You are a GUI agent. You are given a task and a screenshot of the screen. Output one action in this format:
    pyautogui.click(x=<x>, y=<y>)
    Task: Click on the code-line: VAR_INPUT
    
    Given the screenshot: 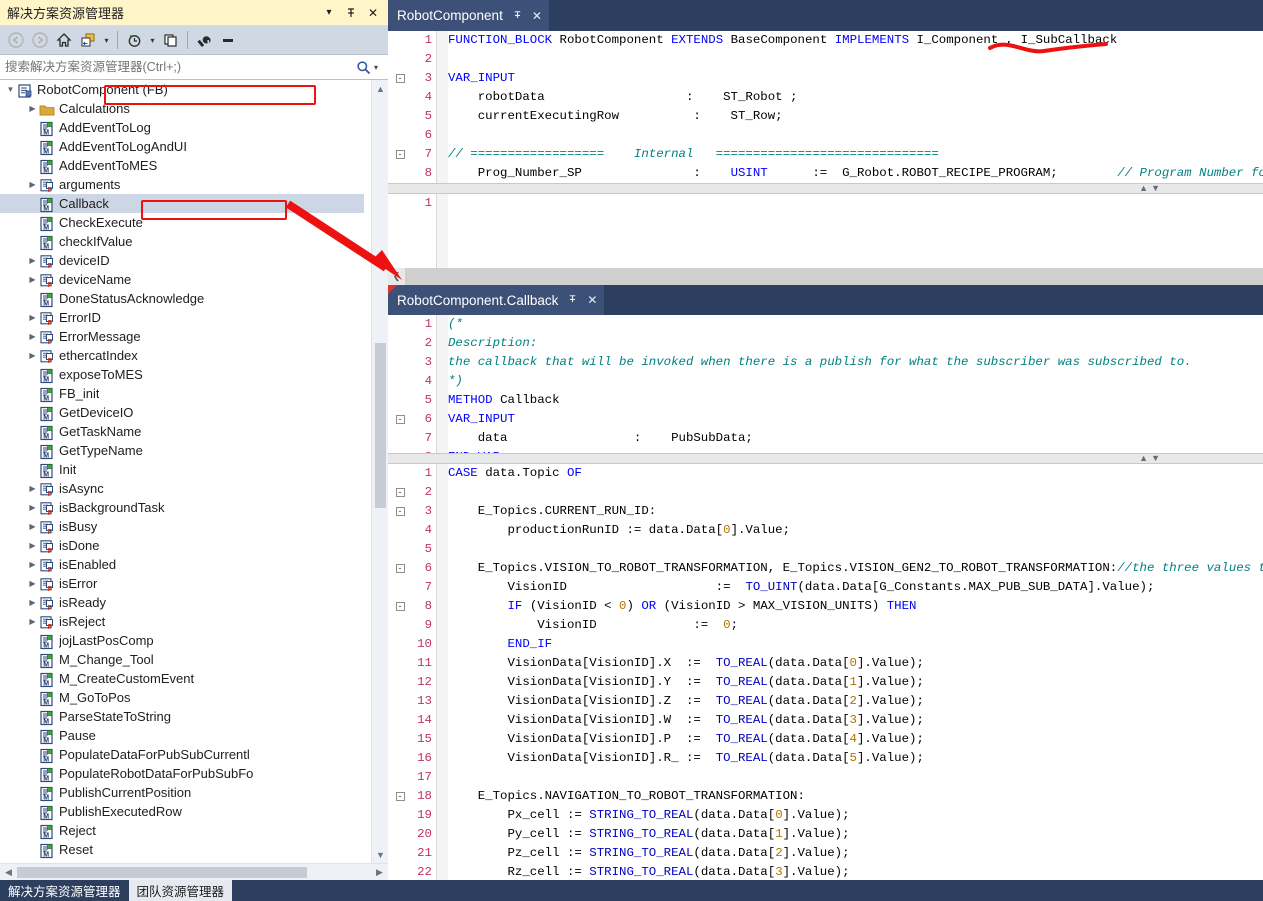 What is the action you would take?
    pyautogui.click(x=855, y=419)
    